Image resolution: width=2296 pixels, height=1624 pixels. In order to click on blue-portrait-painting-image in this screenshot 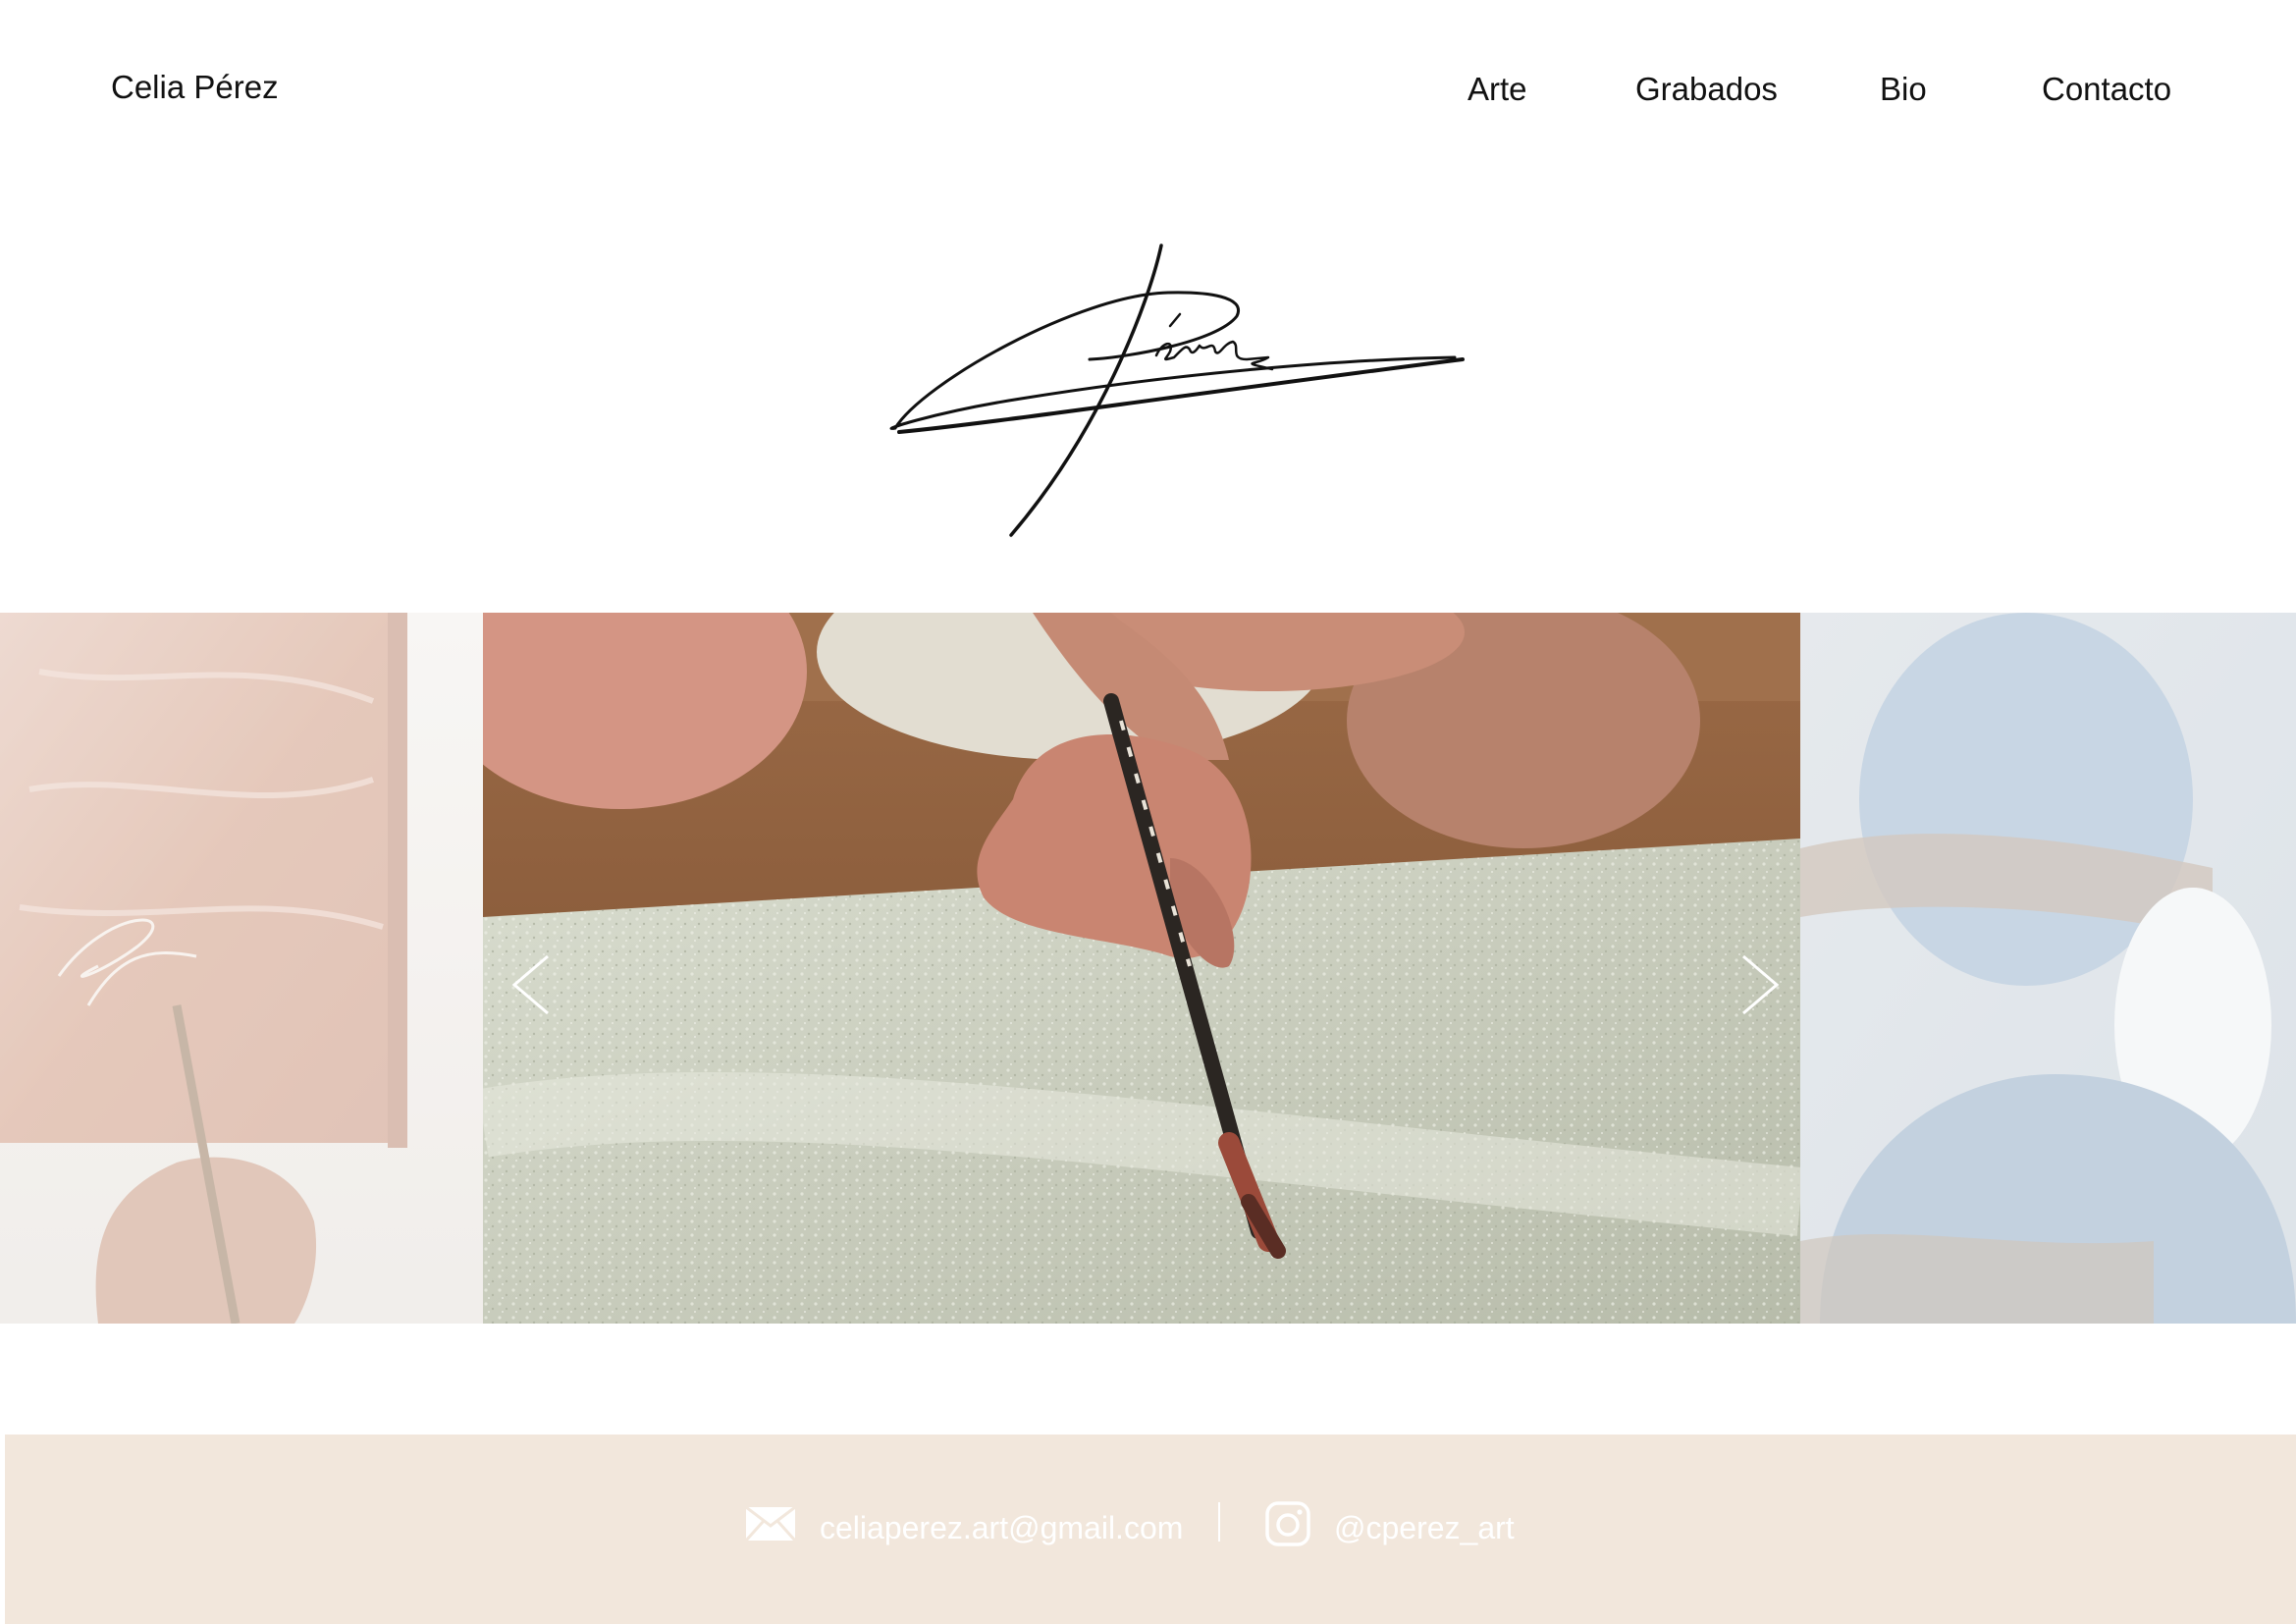, I will do `click(2048, 968)`.